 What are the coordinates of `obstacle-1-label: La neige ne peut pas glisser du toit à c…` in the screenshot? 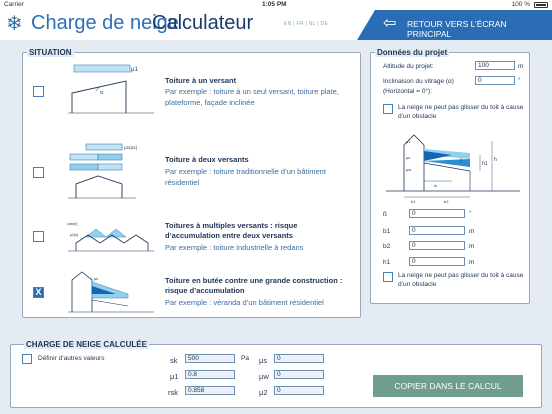 It's located at (461, 112).